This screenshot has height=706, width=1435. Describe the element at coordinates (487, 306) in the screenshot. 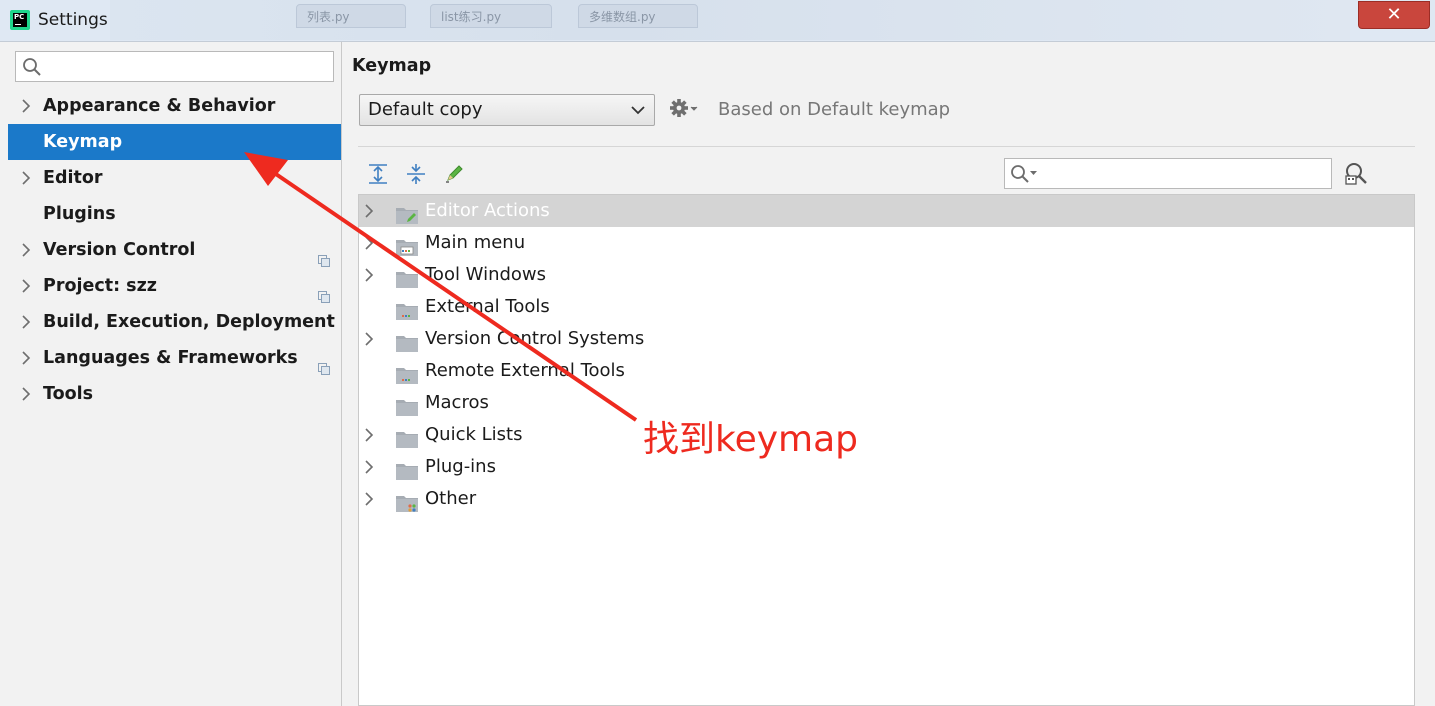

I see `tree-item-label: External Tools` at that location.